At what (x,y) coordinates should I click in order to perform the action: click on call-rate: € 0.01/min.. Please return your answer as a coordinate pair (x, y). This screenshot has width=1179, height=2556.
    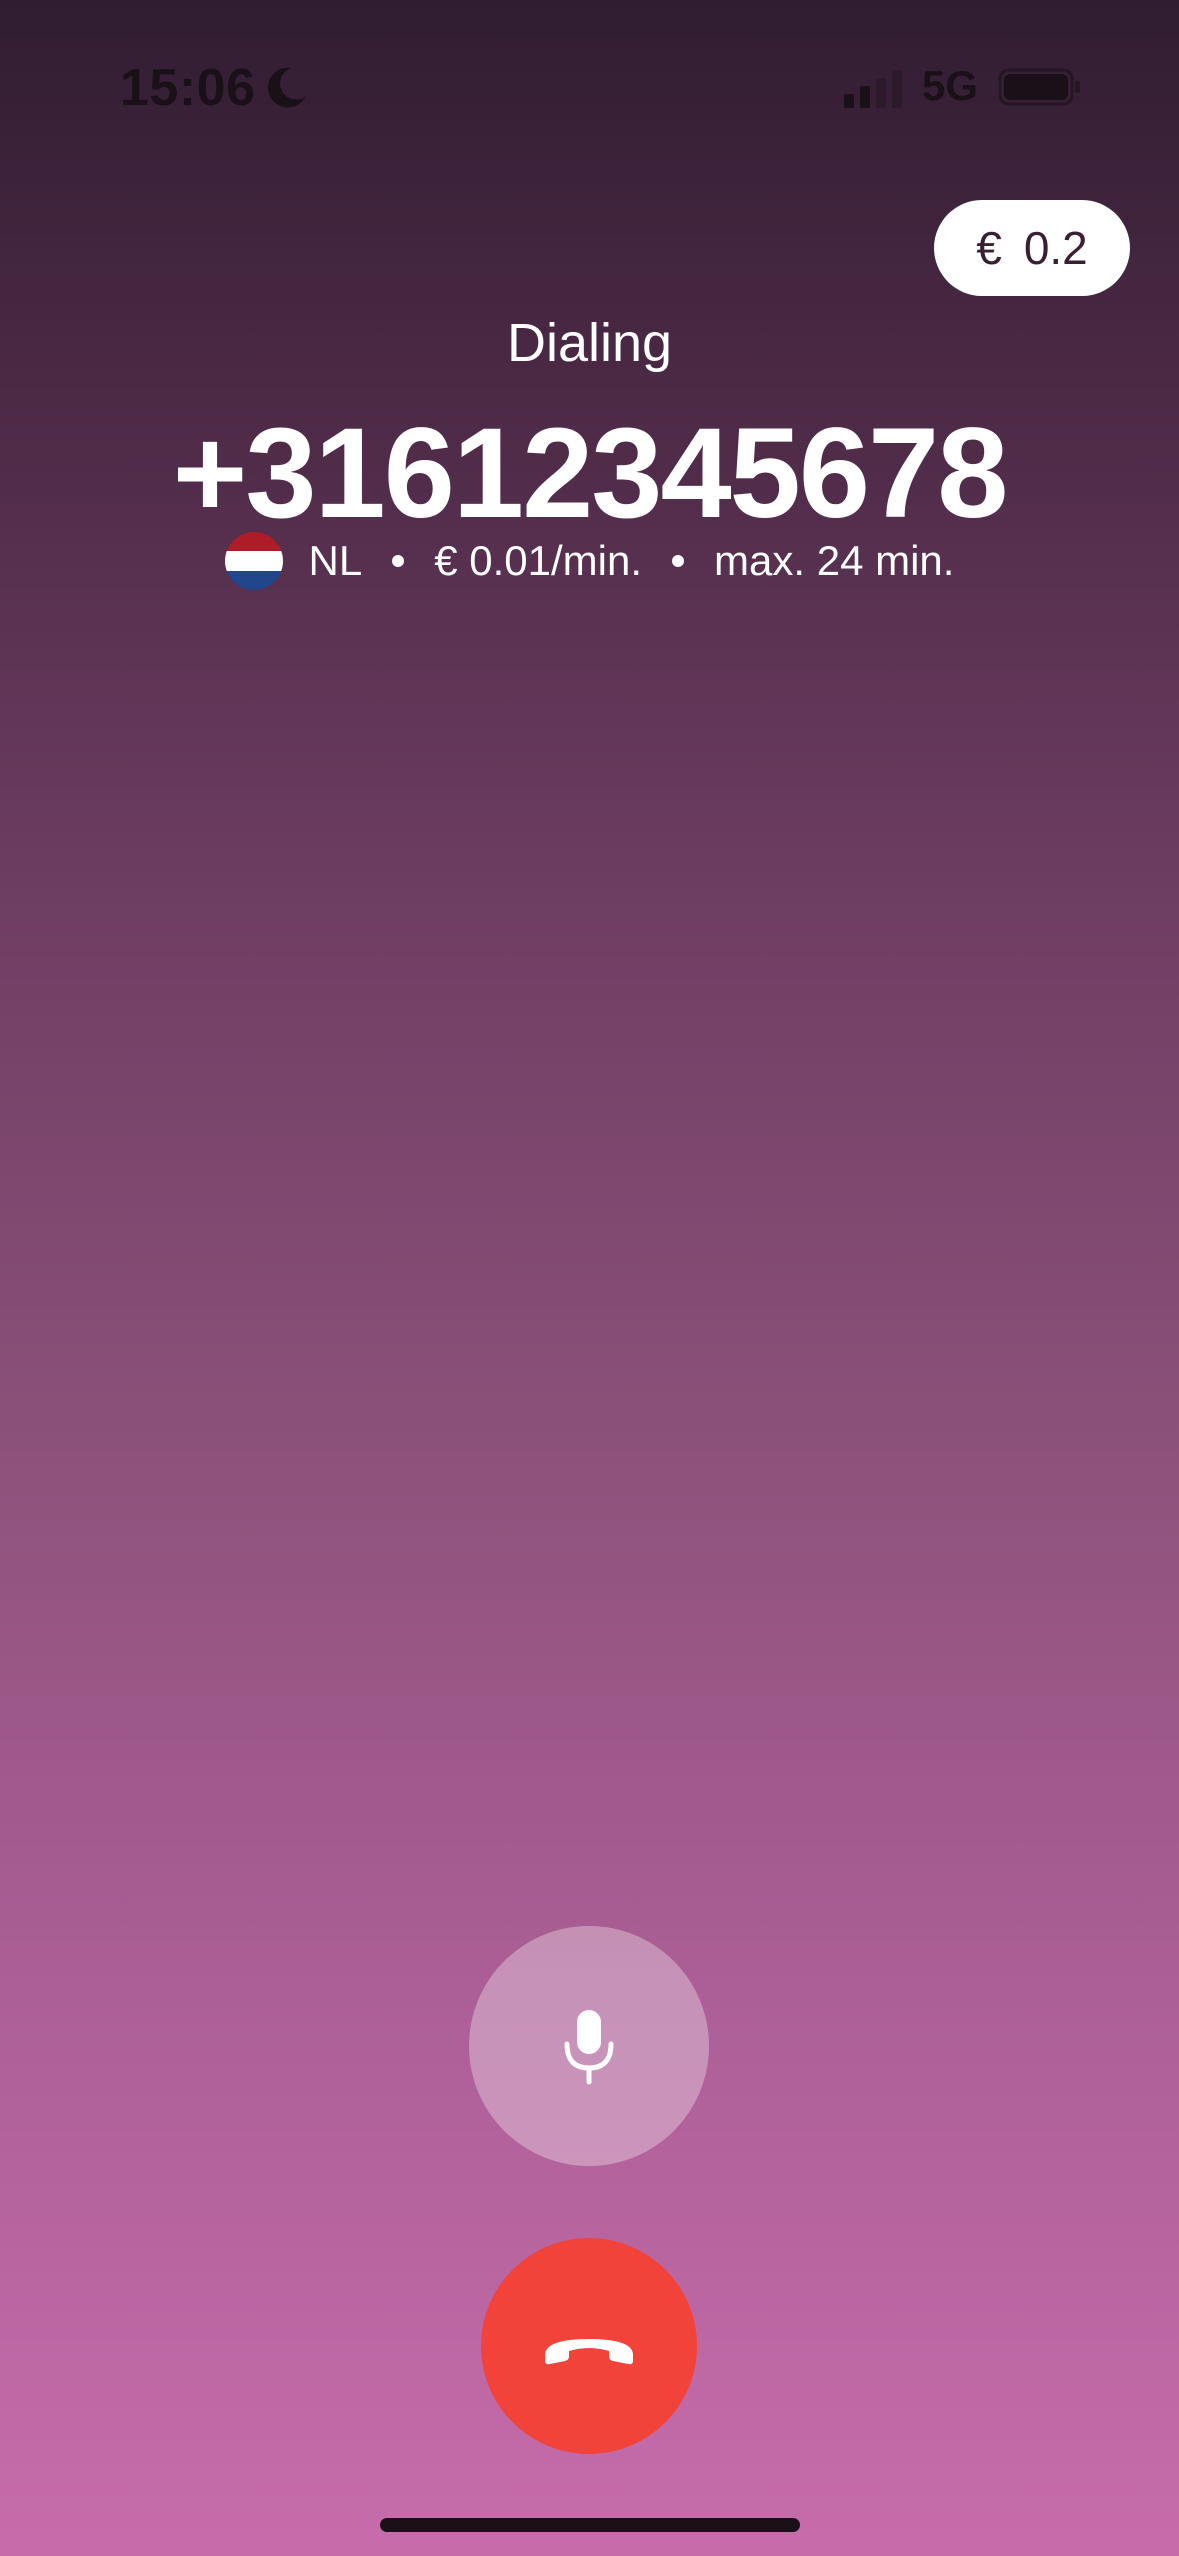
    Looking at the image, I should click on (538, 560).